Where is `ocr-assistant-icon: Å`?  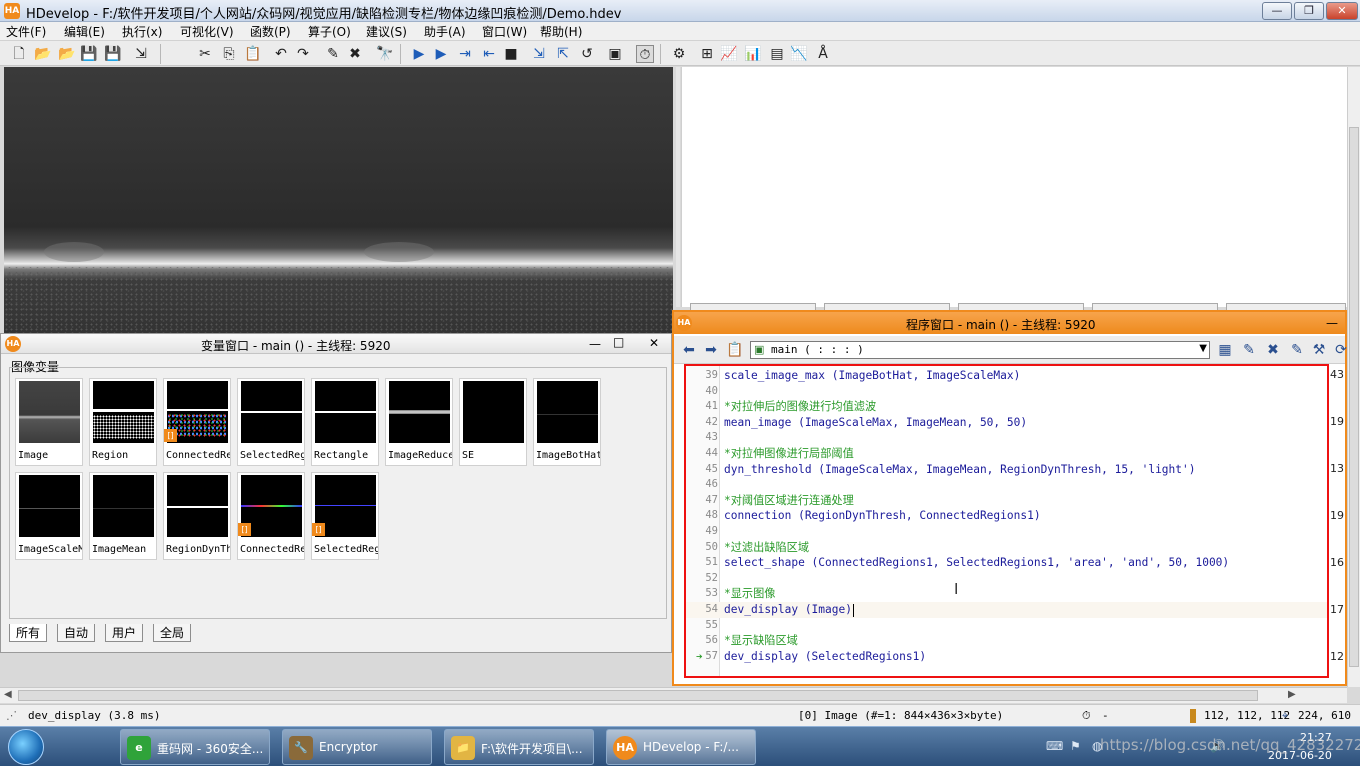
ocr-assistant-icon: Å is located at coordinates (823, 54).